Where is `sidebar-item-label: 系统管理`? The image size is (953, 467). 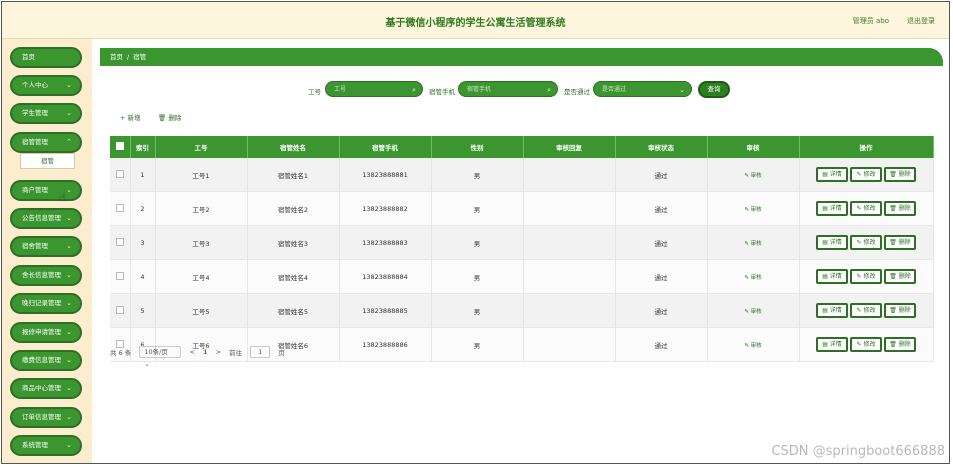
sidebar-item-label: 系统管理 is located at coordinates (35, 445).